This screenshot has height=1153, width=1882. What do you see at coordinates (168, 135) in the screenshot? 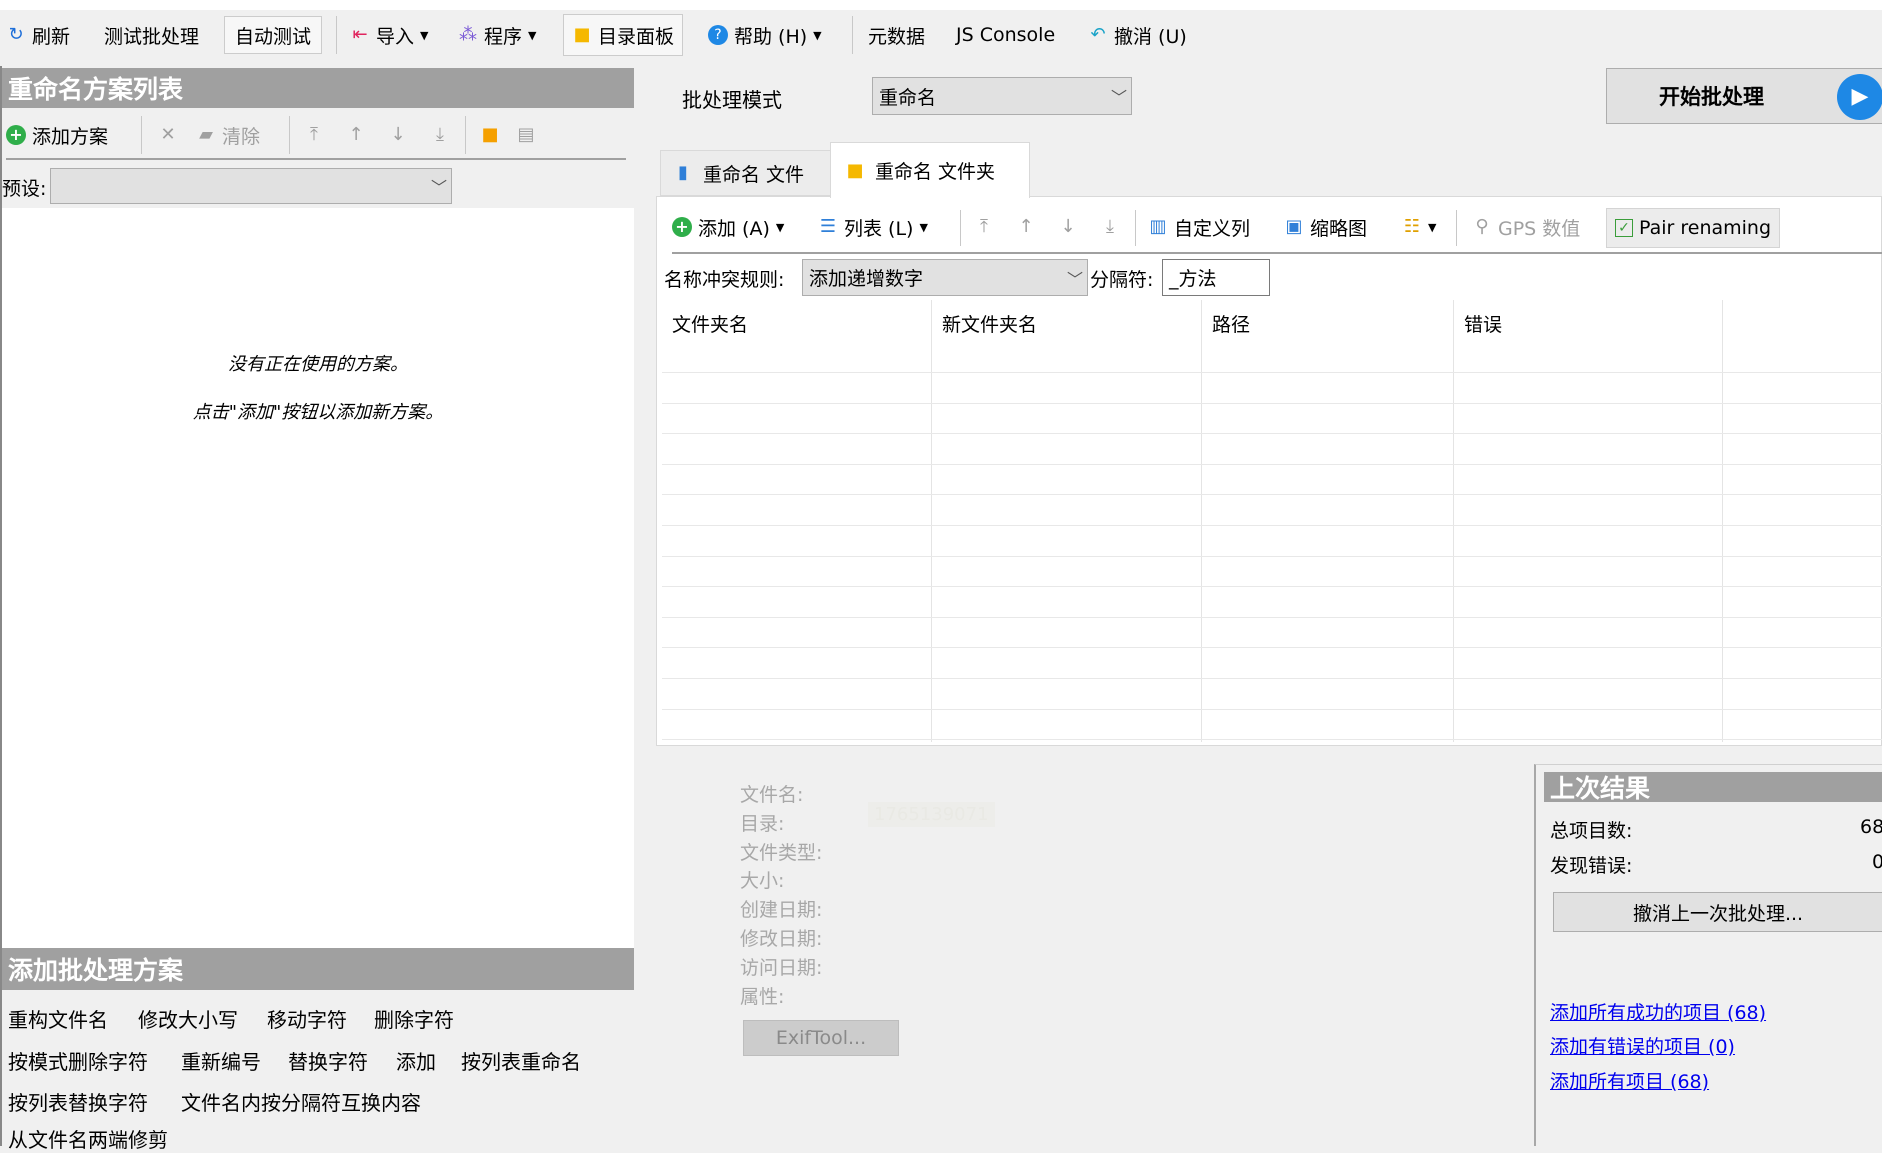
I see `remove-button: ✕` at bounding box center [168, 135].